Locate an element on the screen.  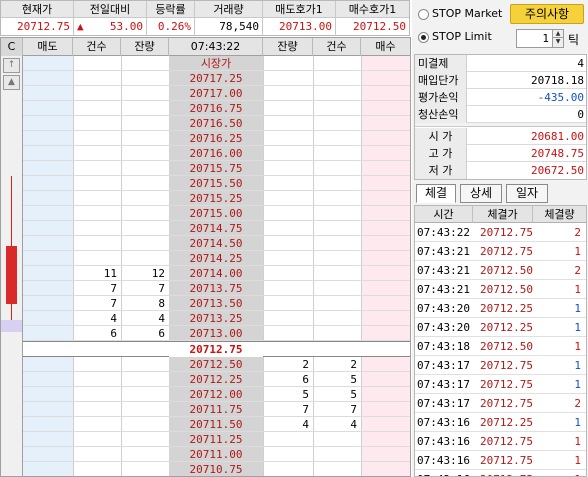
tab-trades: 체결 is located at coordinates (436, 193).